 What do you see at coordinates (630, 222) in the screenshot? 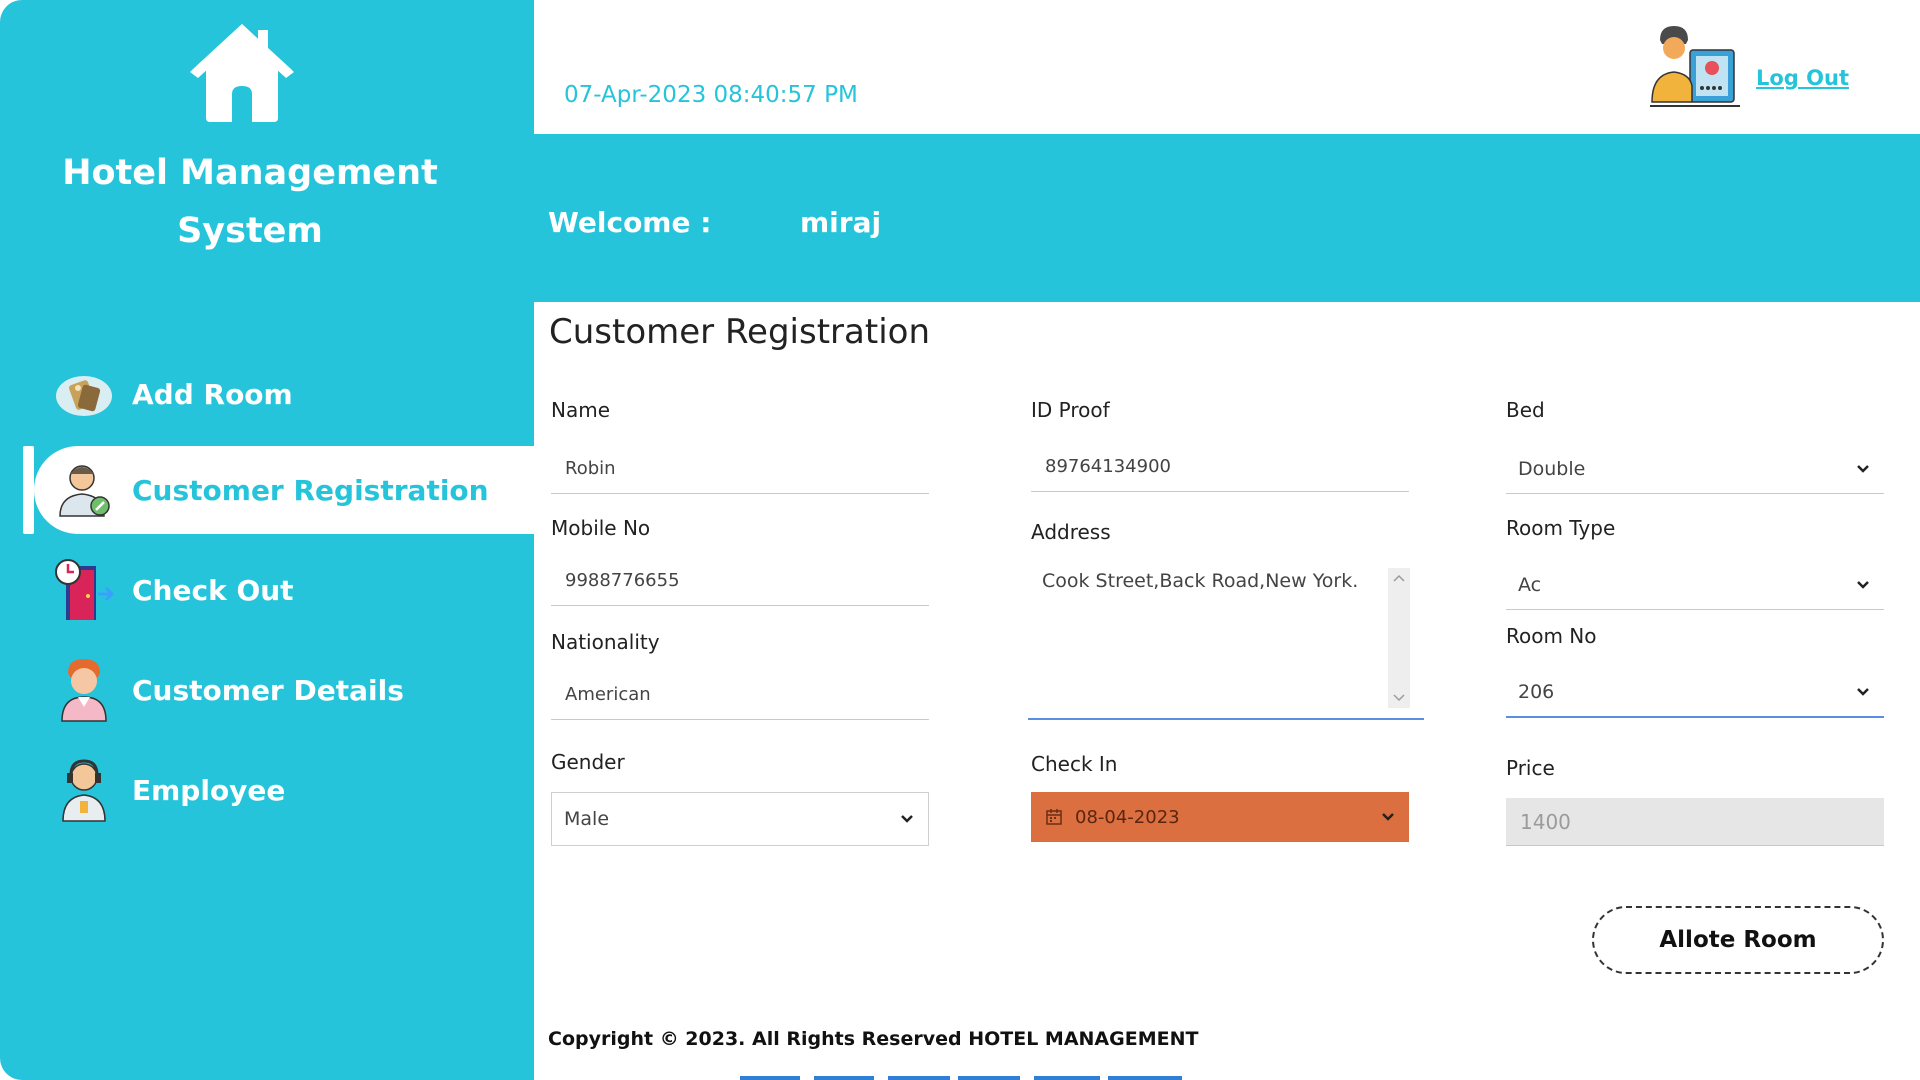
I see `welcome-label: Welcome :` at bounding box center [630, 222].